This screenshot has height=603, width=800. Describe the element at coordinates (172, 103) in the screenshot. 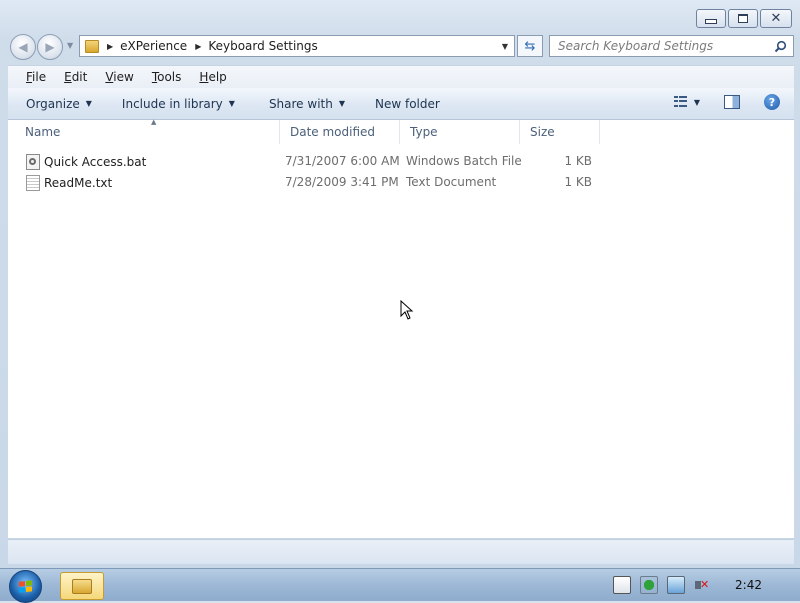

I see `include-in-library-label: Include in library` at that location.